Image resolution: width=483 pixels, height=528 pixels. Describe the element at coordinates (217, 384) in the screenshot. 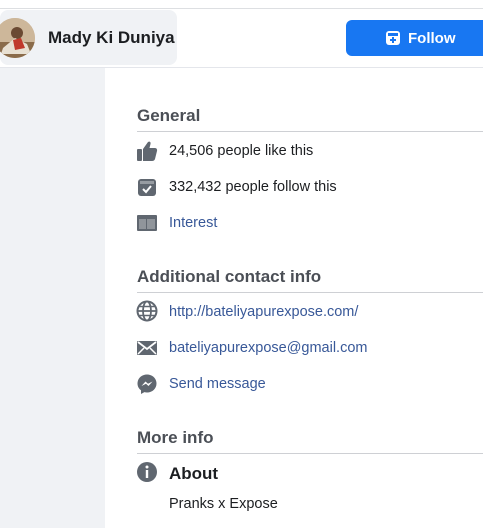

I see `send-message-link: Send message` at that location.